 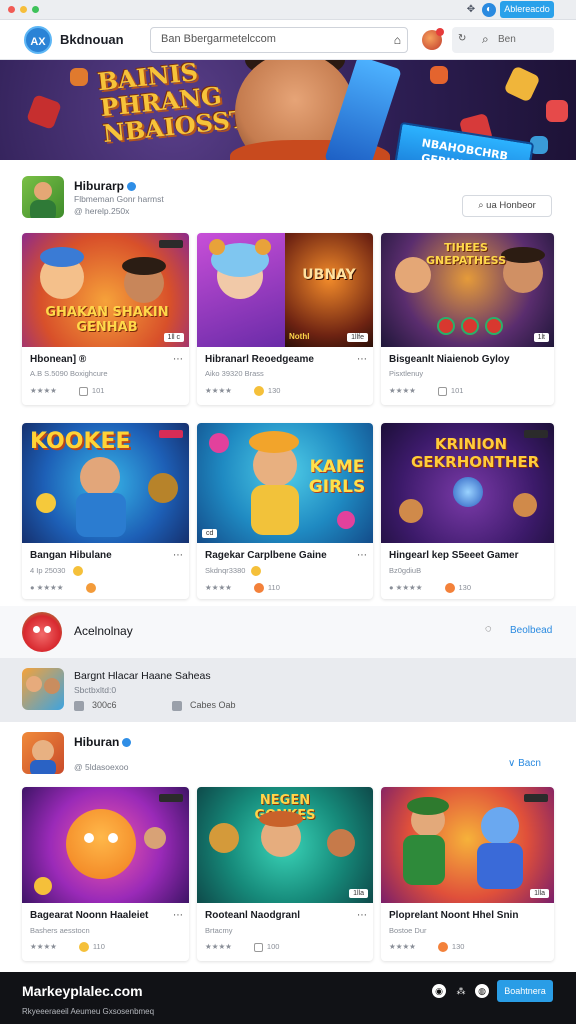 I want to click on game-thumbnail: NEGEN GONKES 1lla, so click(x=285, y=845).